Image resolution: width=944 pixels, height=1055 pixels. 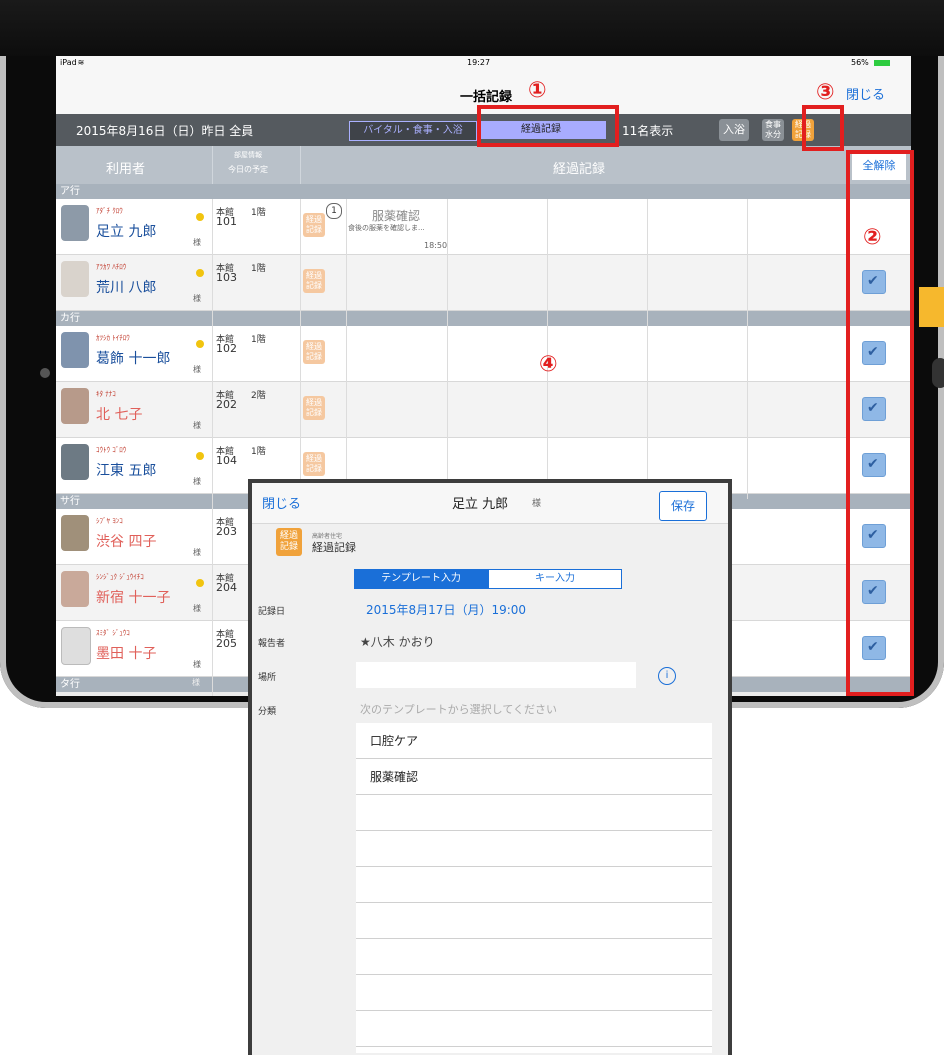 What do you see at coordinates (248, 169) in the screenshot?
I see `header-today-plan: 今日の予定` at bounding box center [248, 169].